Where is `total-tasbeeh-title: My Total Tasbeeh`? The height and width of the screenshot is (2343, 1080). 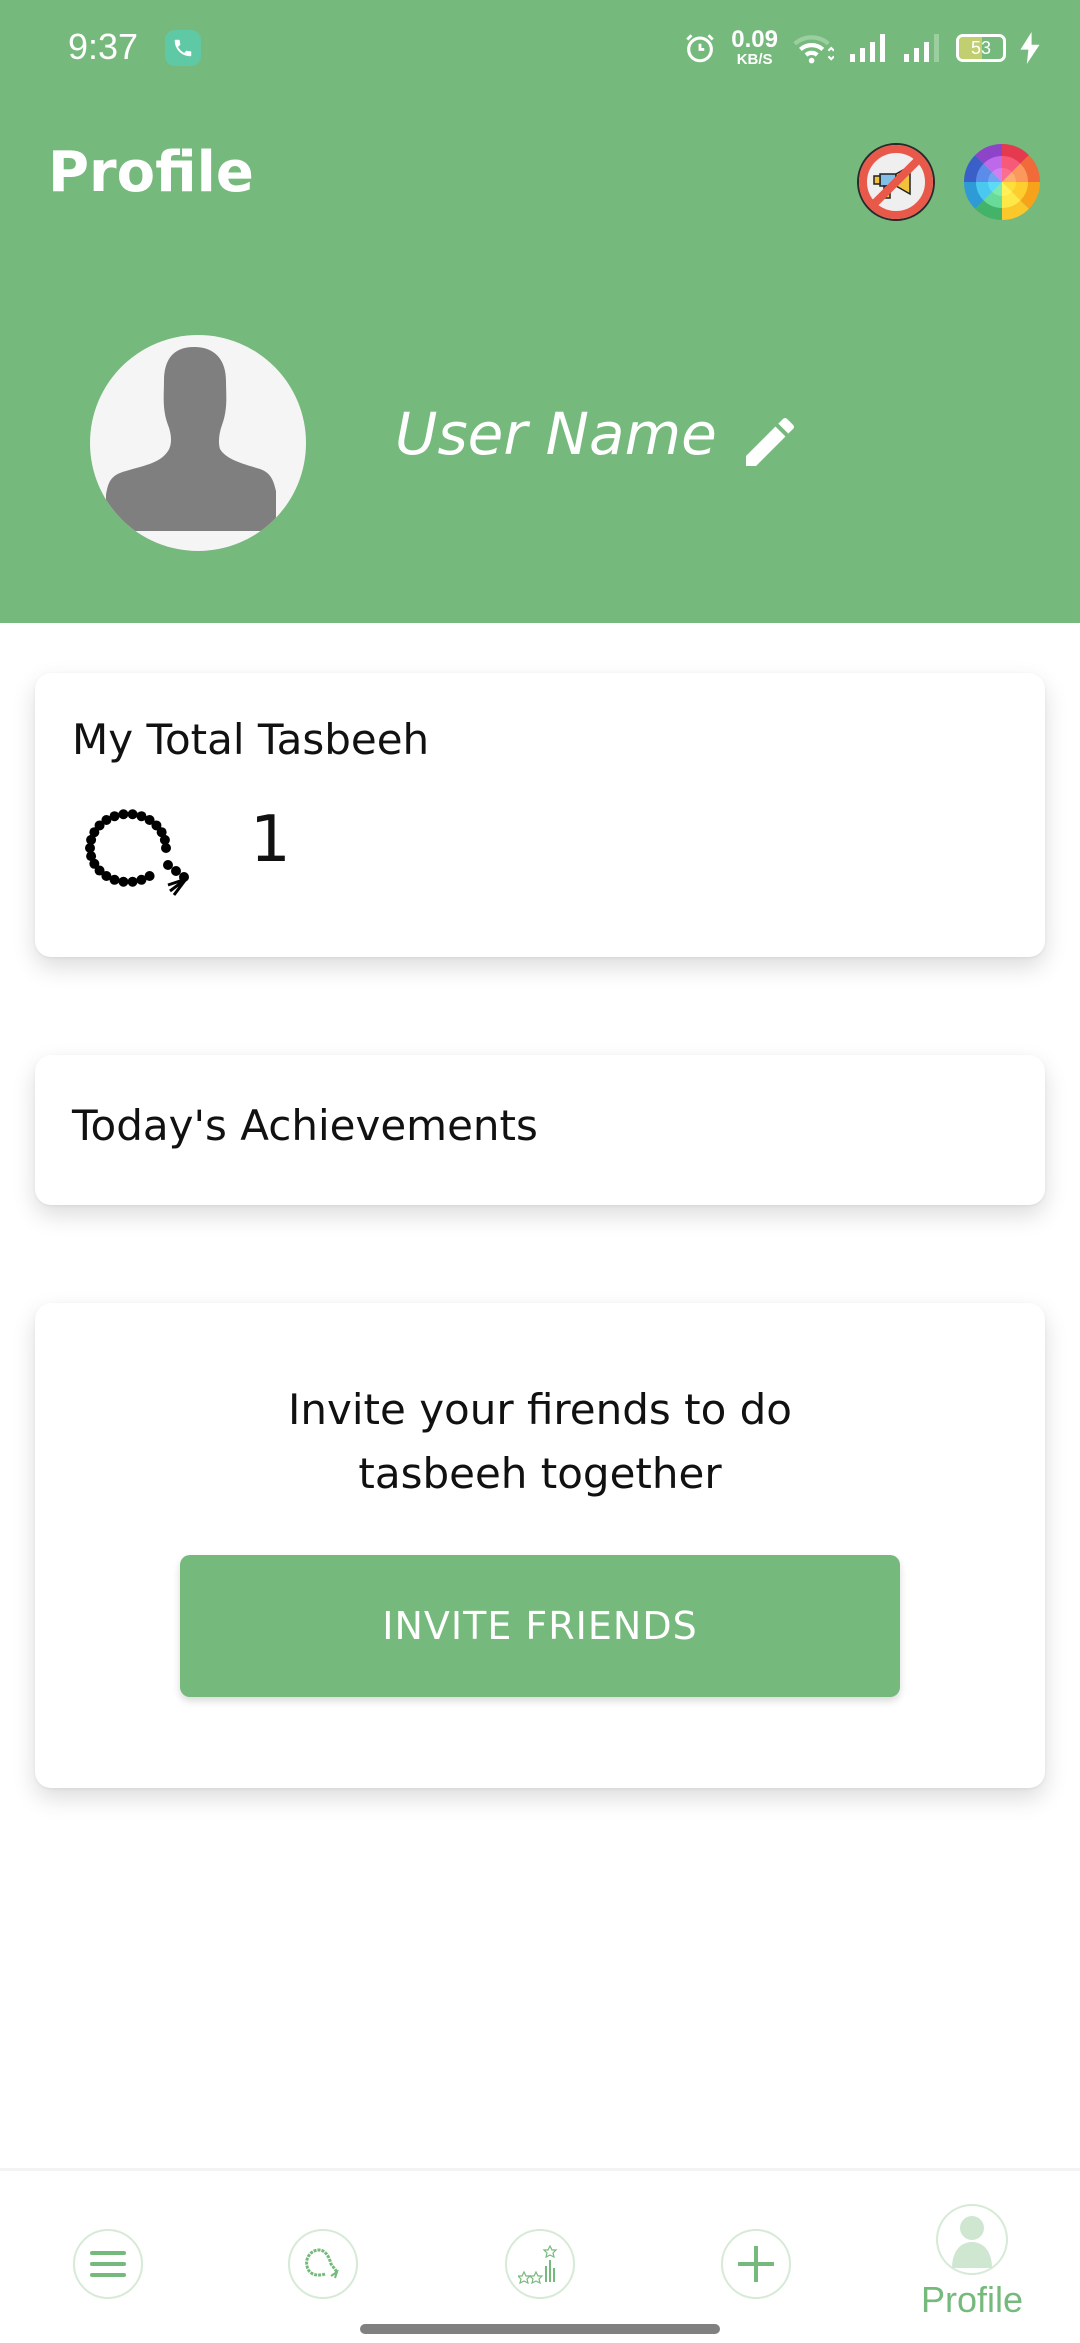 total-tasbeeh-title: My Total Tasbeeh is located at coordinates (251, 739).